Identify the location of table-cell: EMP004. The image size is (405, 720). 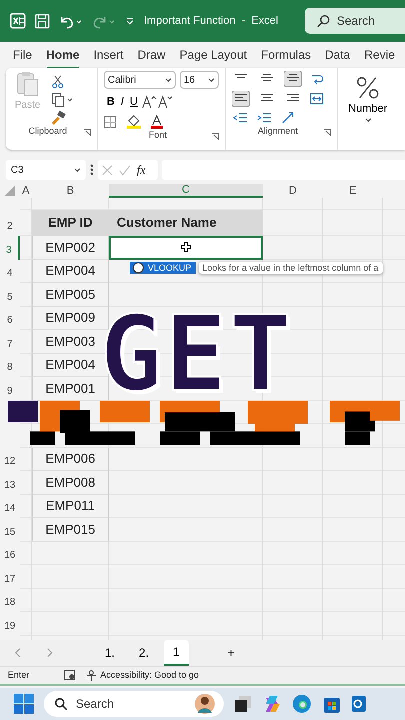
(70, 271).